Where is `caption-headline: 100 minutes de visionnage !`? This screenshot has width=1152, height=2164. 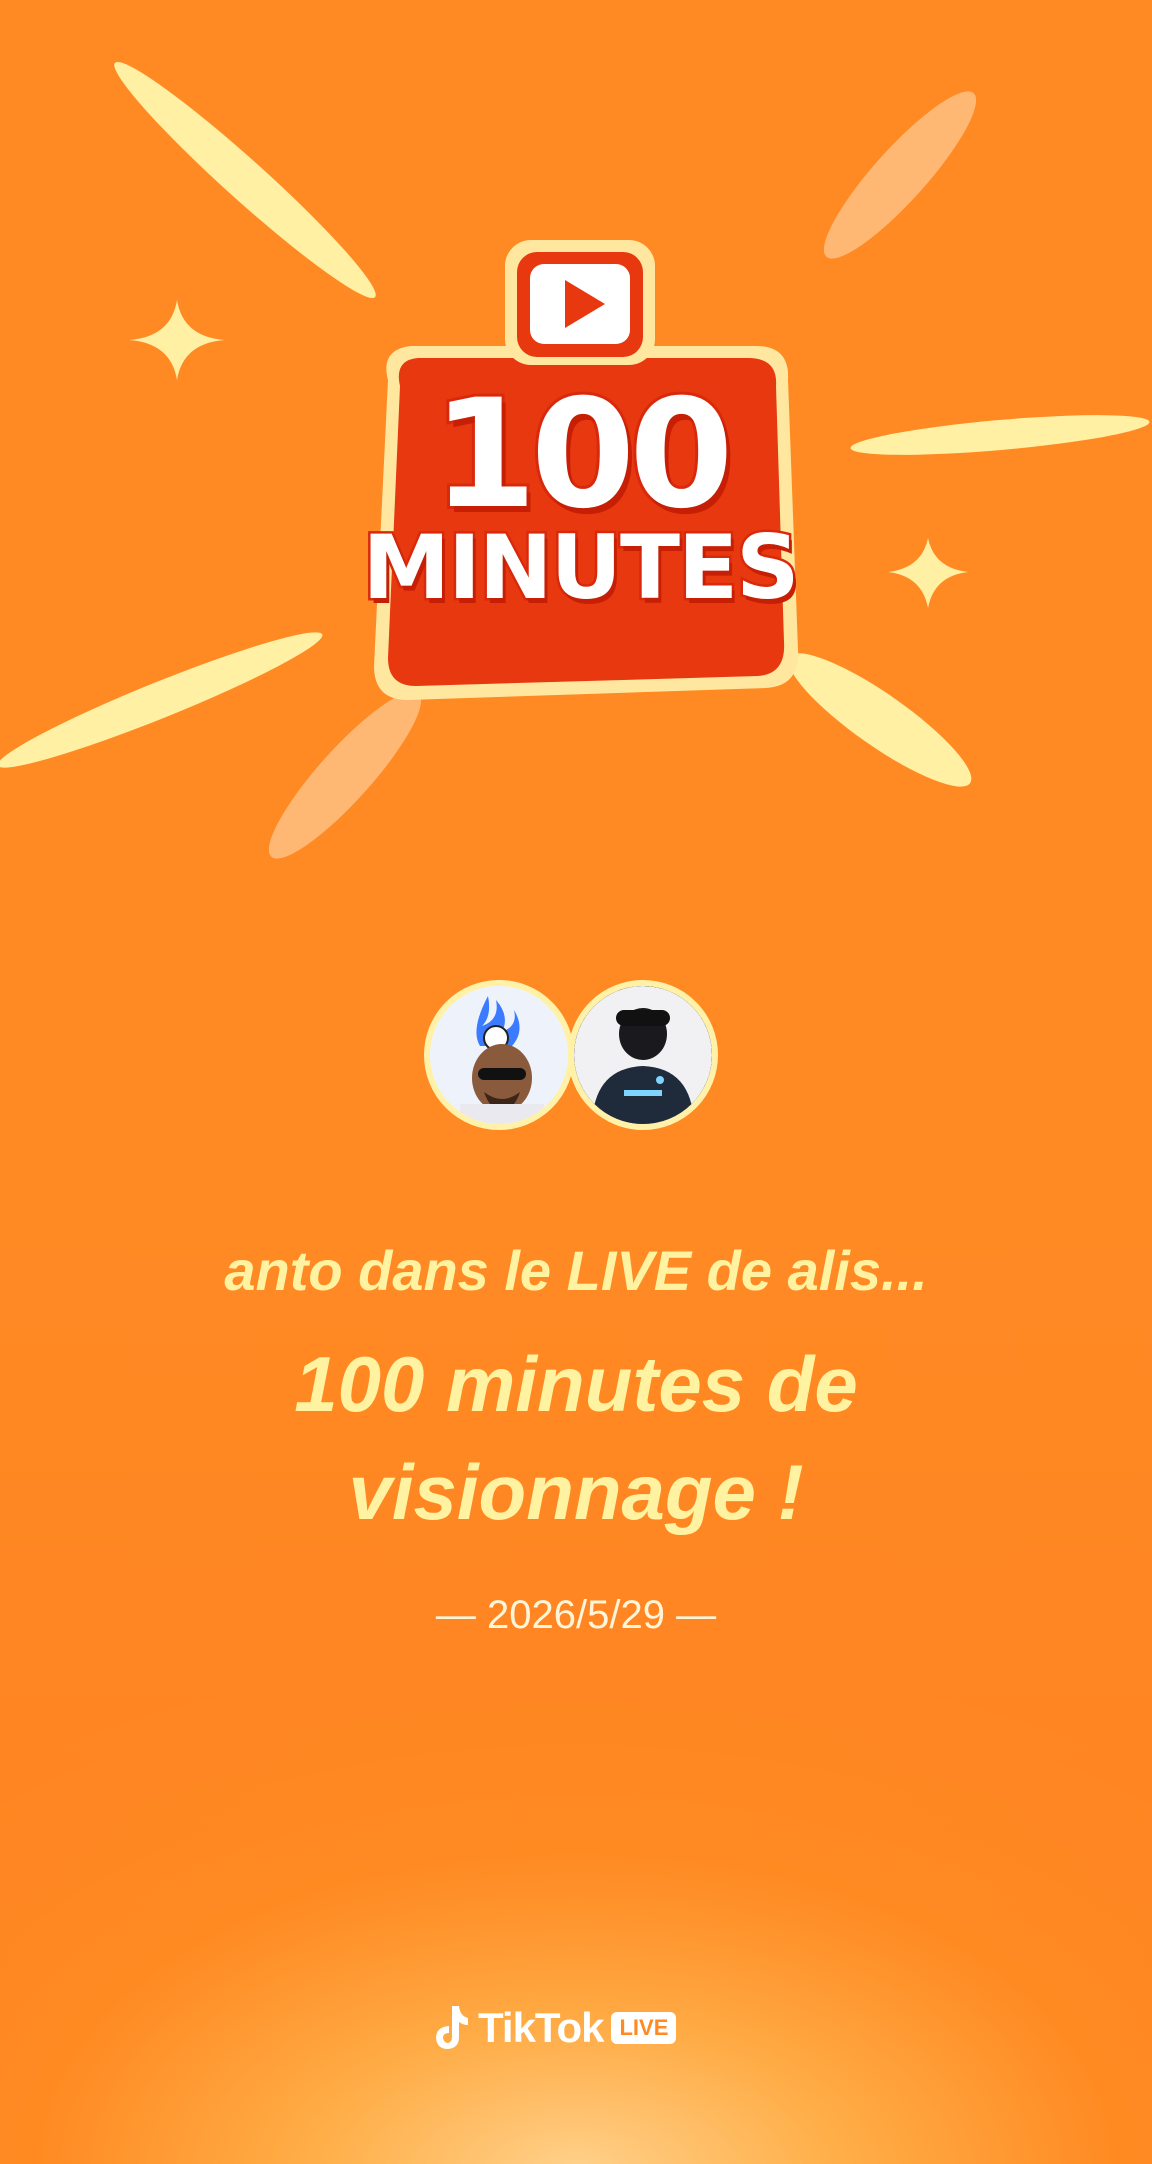 caption-headline: 100 minutes de visionnage ! is located at coordinates (576, 1438).